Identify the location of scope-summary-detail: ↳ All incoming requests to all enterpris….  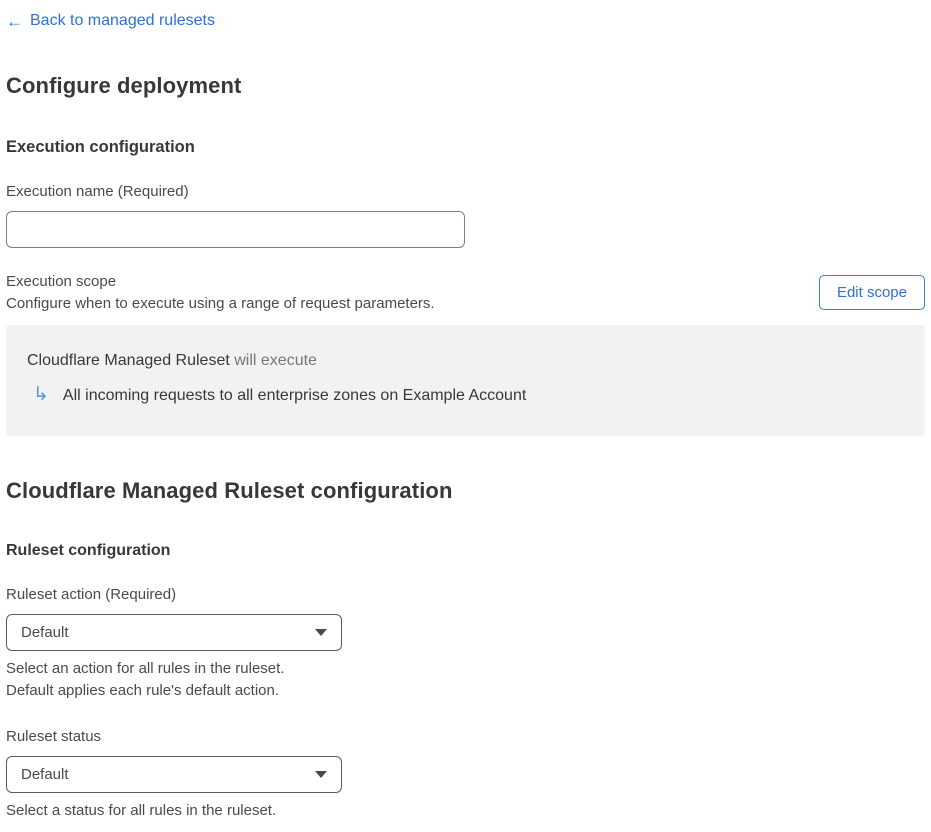
(465, 394).